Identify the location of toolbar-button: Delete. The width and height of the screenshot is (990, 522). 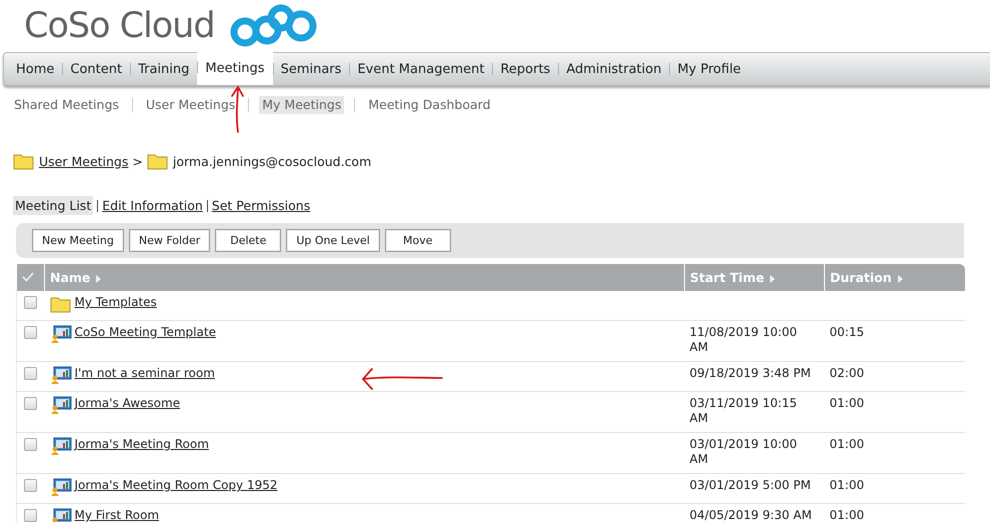
(248, 240).